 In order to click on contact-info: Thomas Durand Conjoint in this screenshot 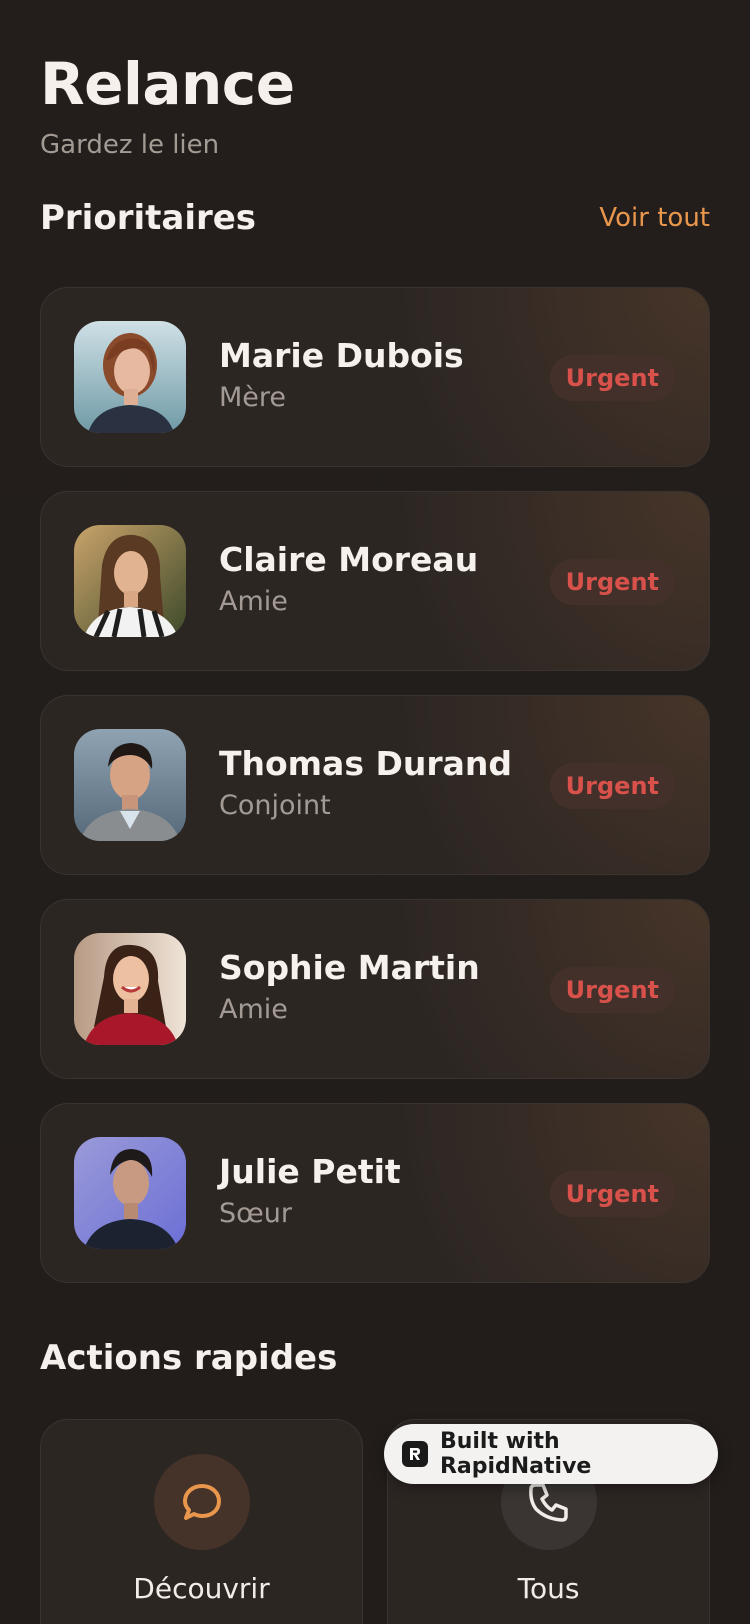, I will do `click(365, 785)`.